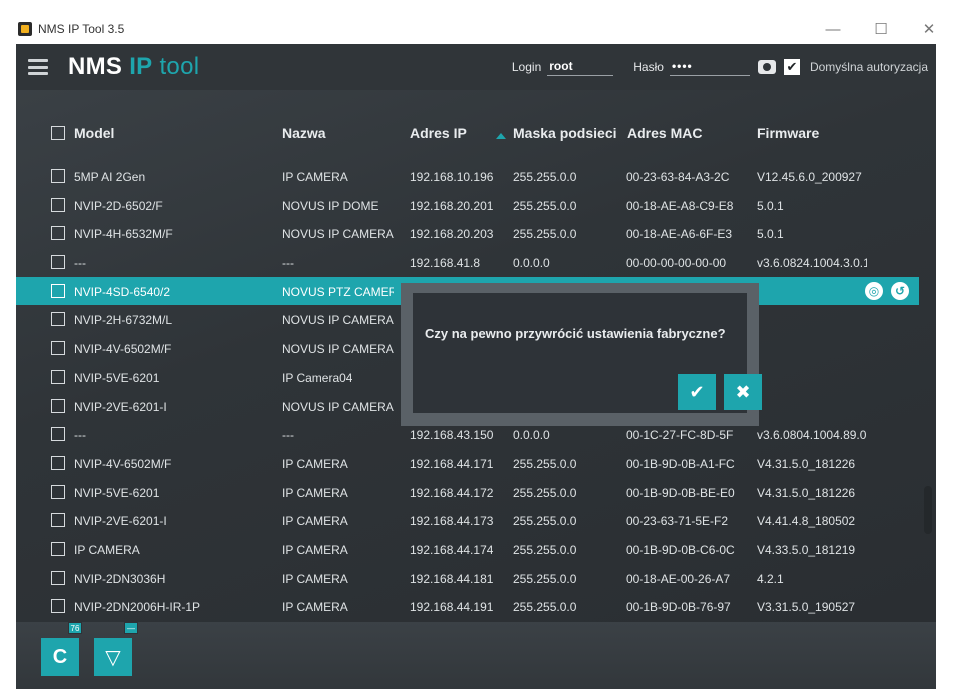 Image resolution: width=953 pixels, height=689 pixels. What do you see at coordinates (438, 133) in the screenshot?
I see `column-ip: Adres IP` at bounding box center [438, 133].